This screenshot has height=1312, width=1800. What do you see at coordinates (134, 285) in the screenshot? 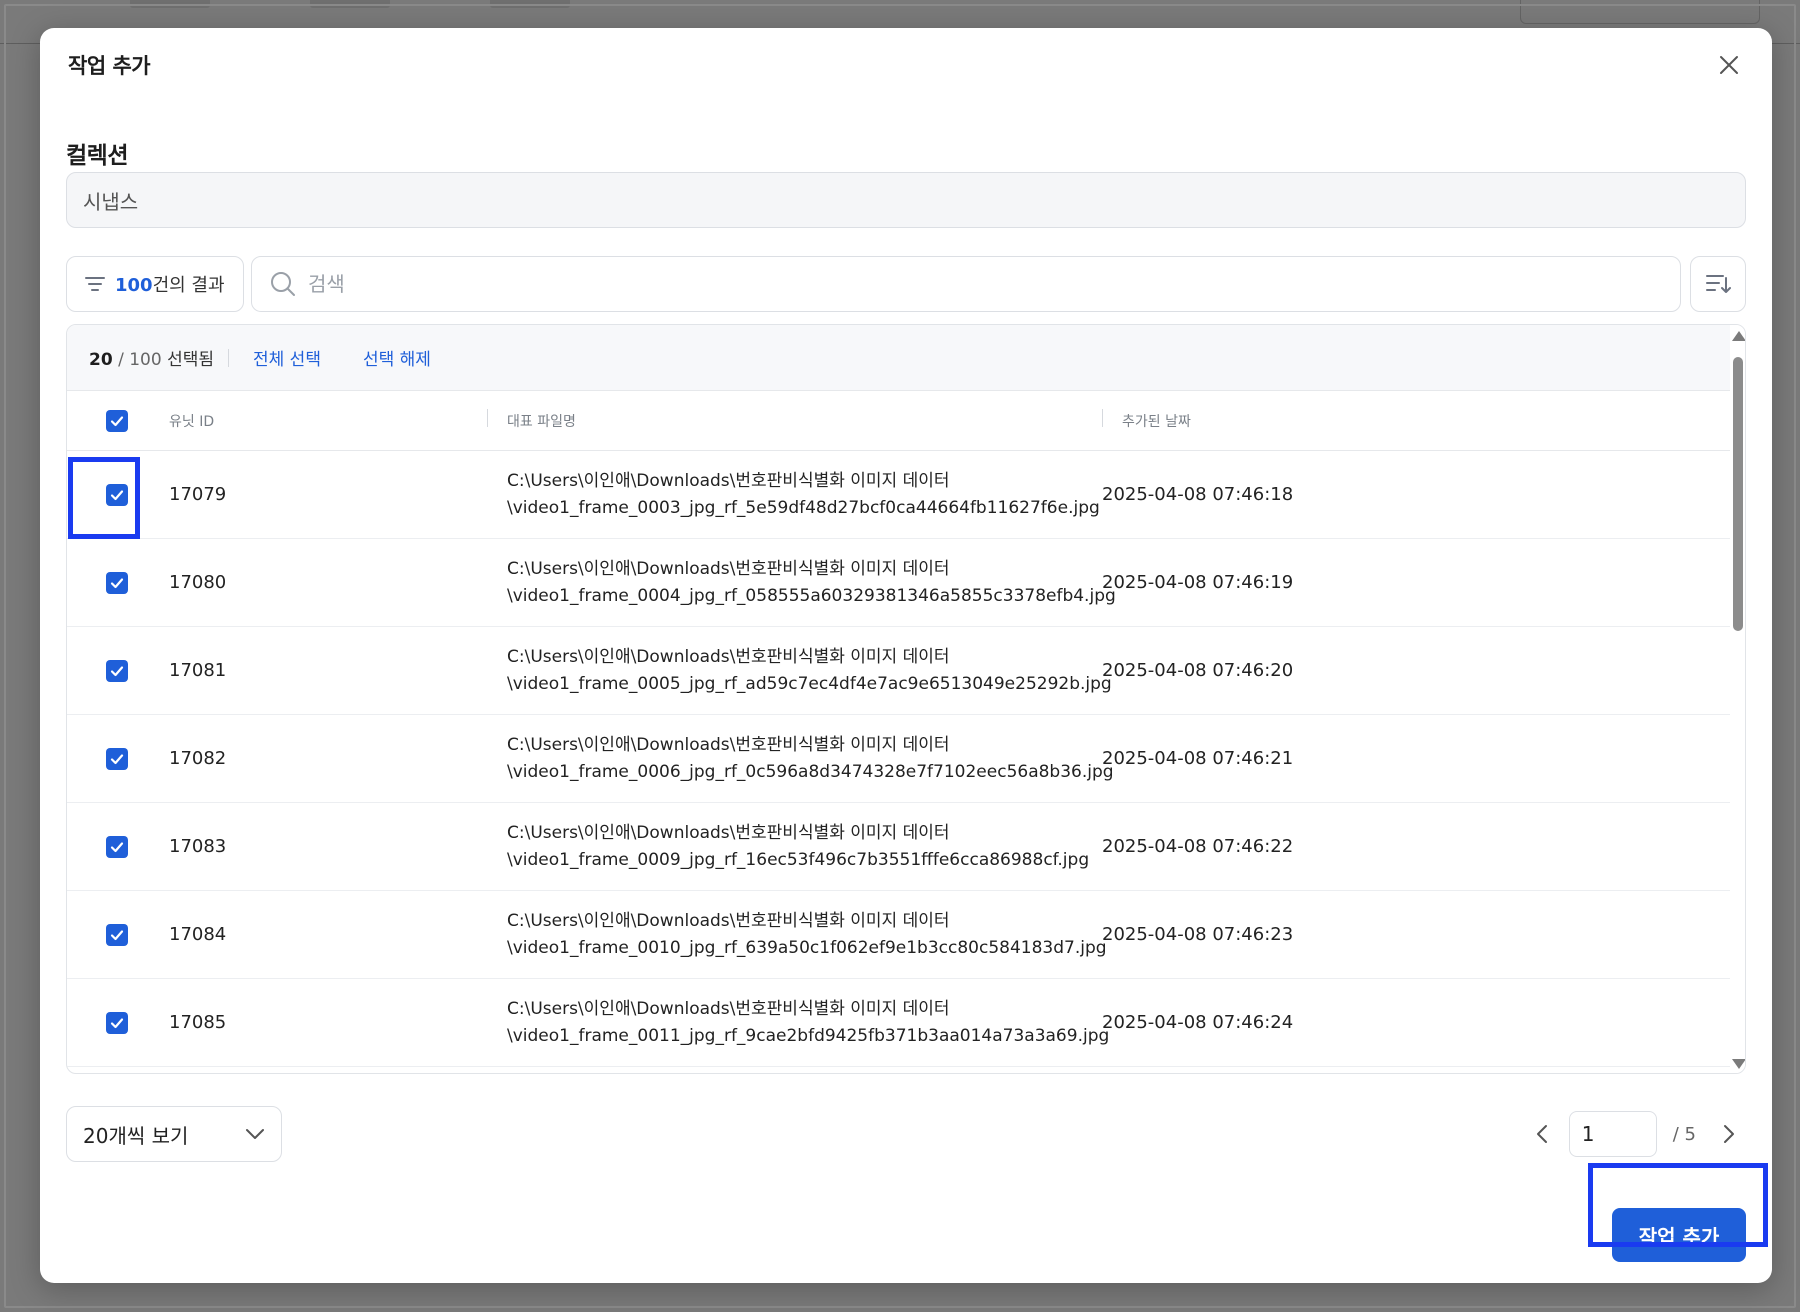
I see `result-count: 100` at bounding box center [134, 285].